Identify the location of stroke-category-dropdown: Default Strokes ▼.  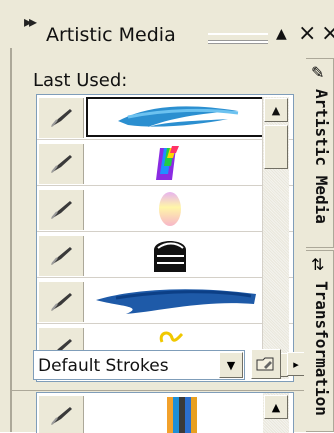
(139, 365).